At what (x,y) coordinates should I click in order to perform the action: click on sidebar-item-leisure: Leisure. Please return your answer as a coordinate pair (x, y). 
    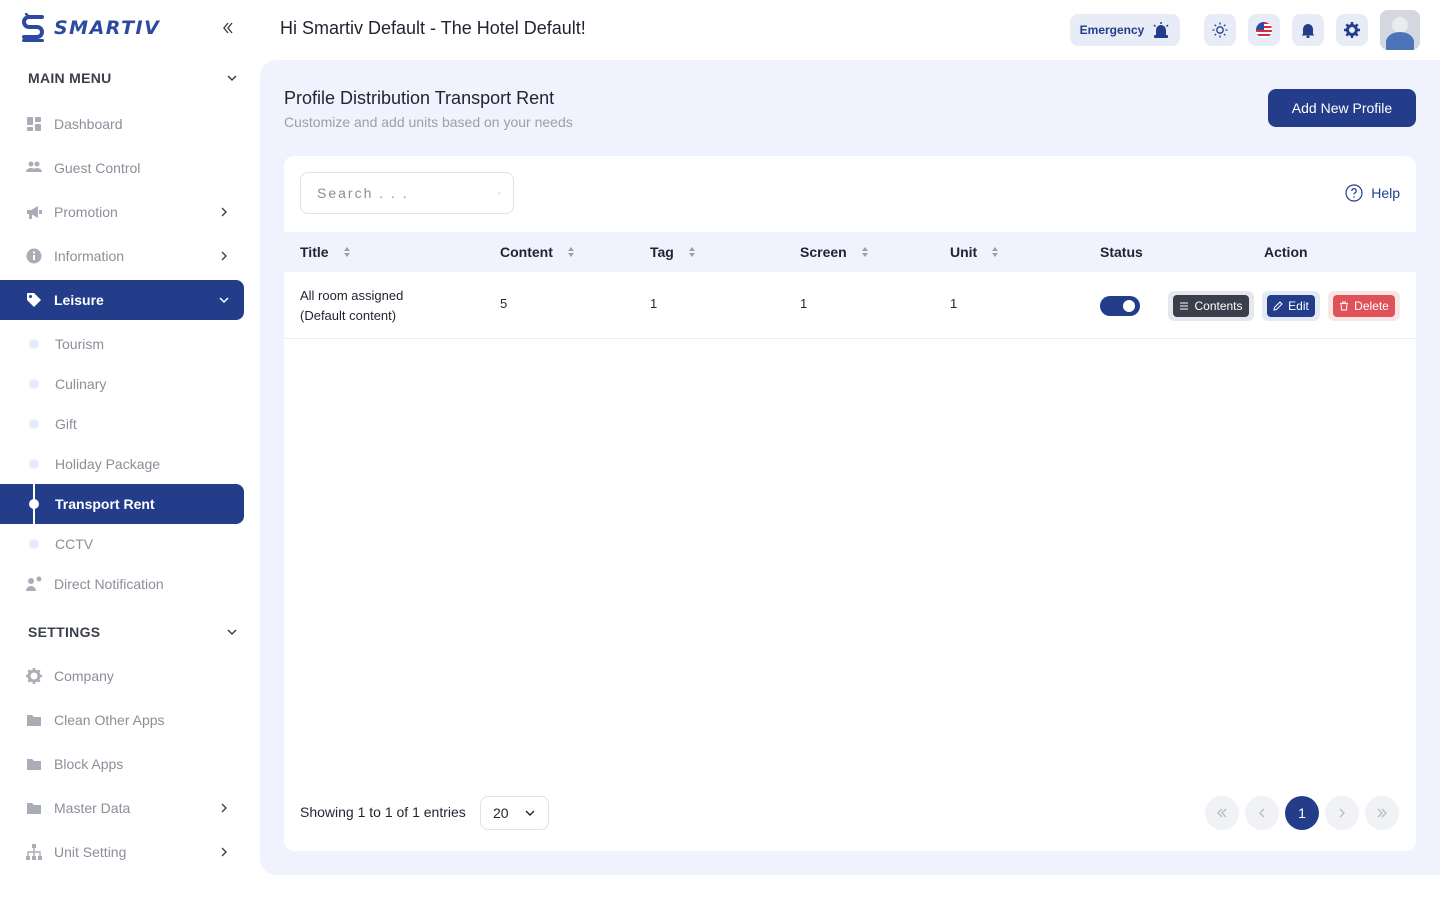
    Looking at the image, I should click on (122, 300).